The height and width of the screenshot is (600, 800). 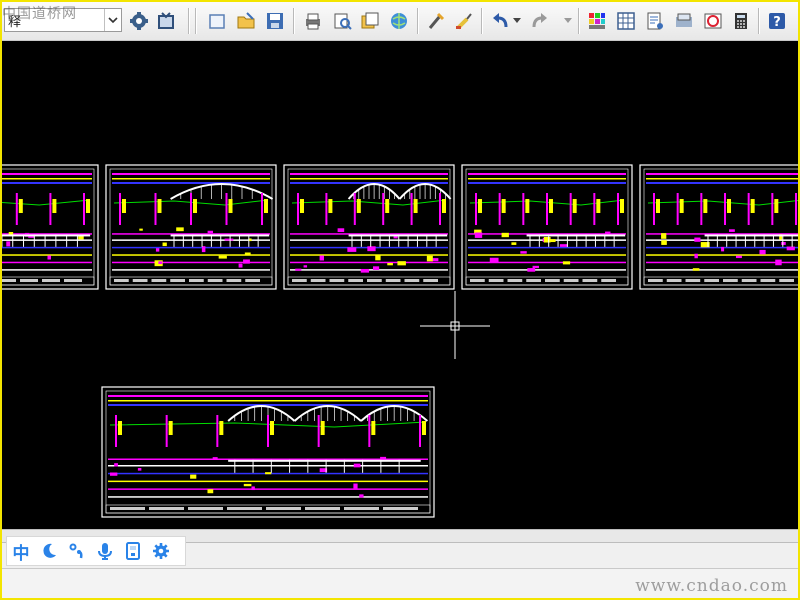 I want to click on color-palette-icon, so click(x=597, y=21).